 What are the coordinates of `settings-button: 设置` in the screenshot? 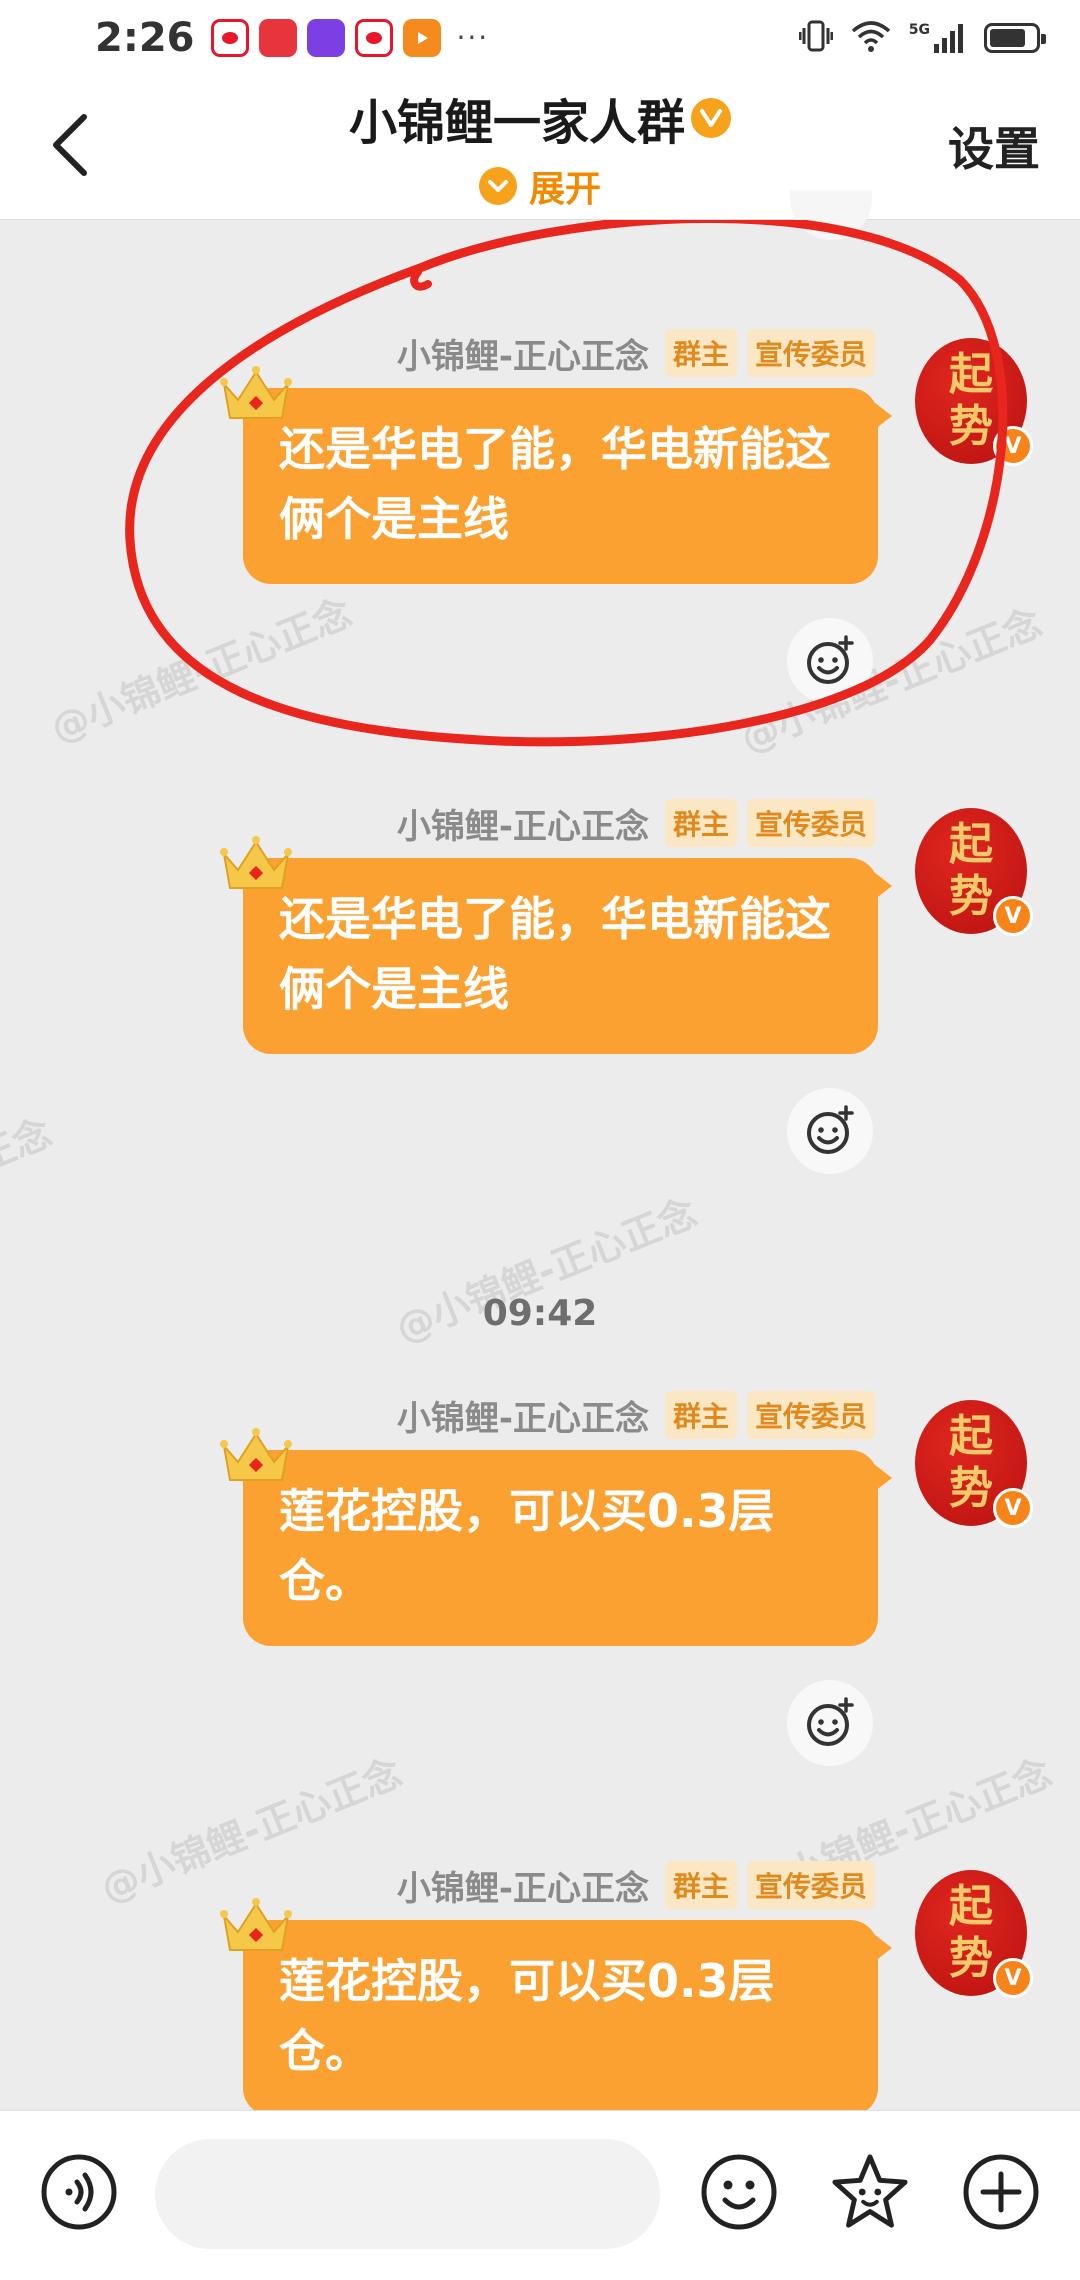 It's located at (994, 146).